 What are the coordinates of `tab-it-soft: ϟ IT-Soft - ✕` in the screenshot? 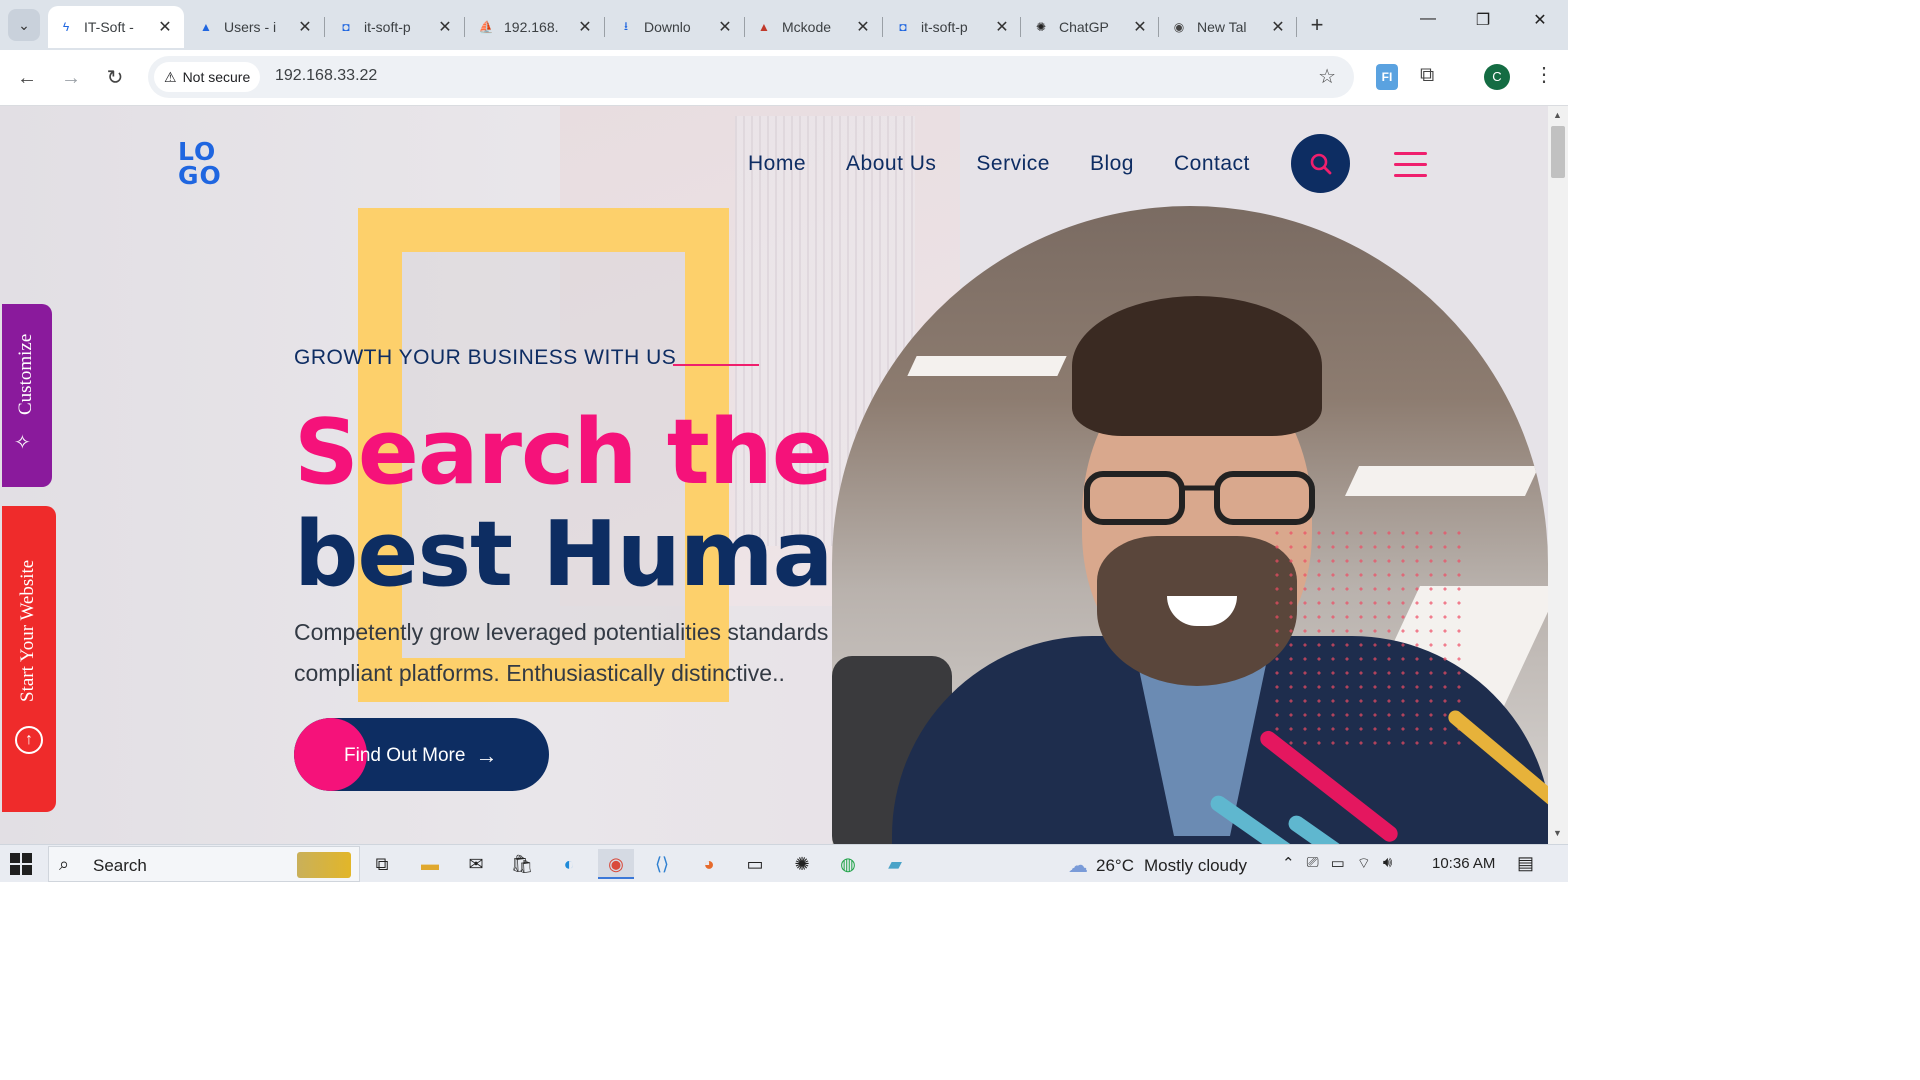 It's located at (116, 27).